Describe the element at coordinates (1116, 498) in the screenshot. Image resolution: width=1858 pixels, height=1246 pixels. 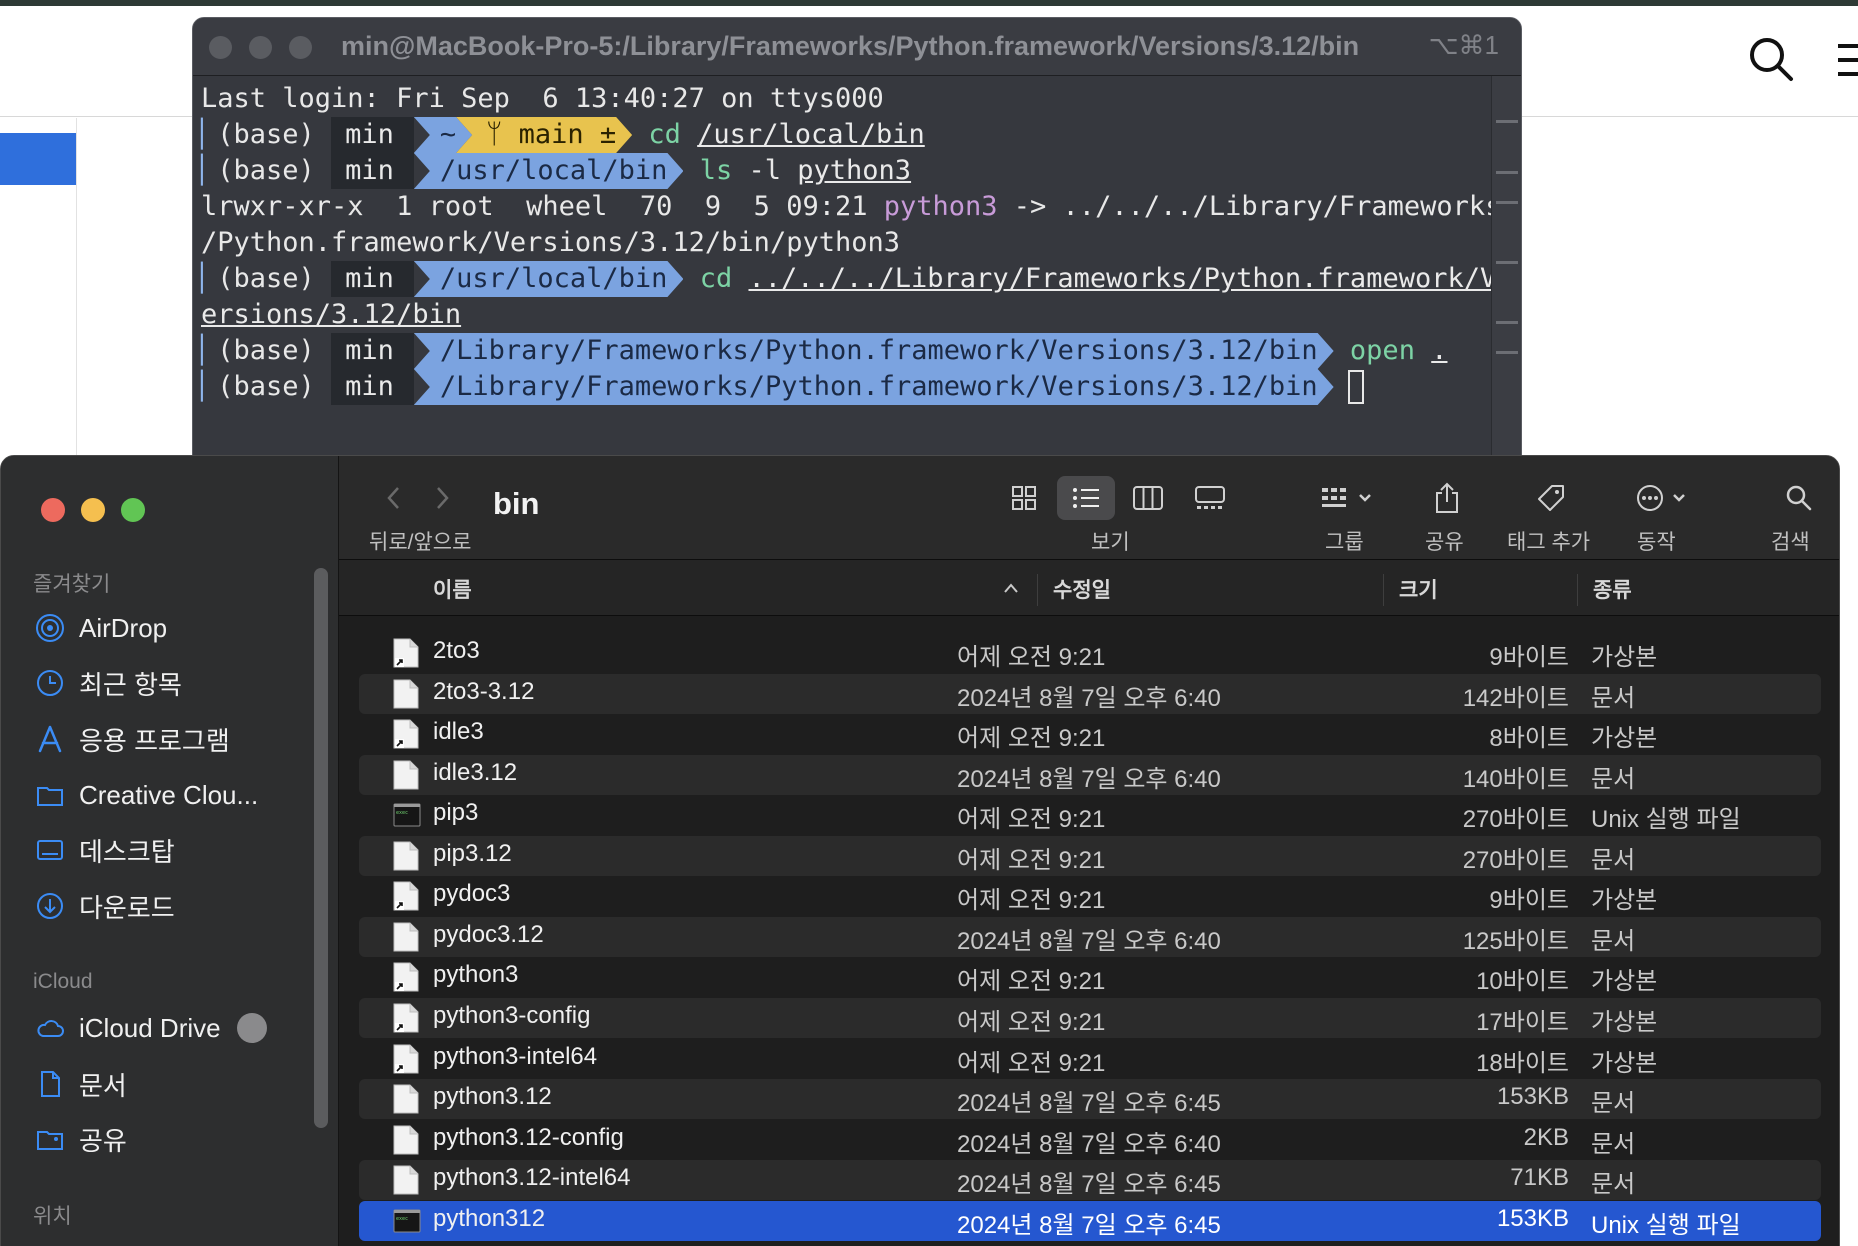
I see `view-mode-segmented-control` at that location.